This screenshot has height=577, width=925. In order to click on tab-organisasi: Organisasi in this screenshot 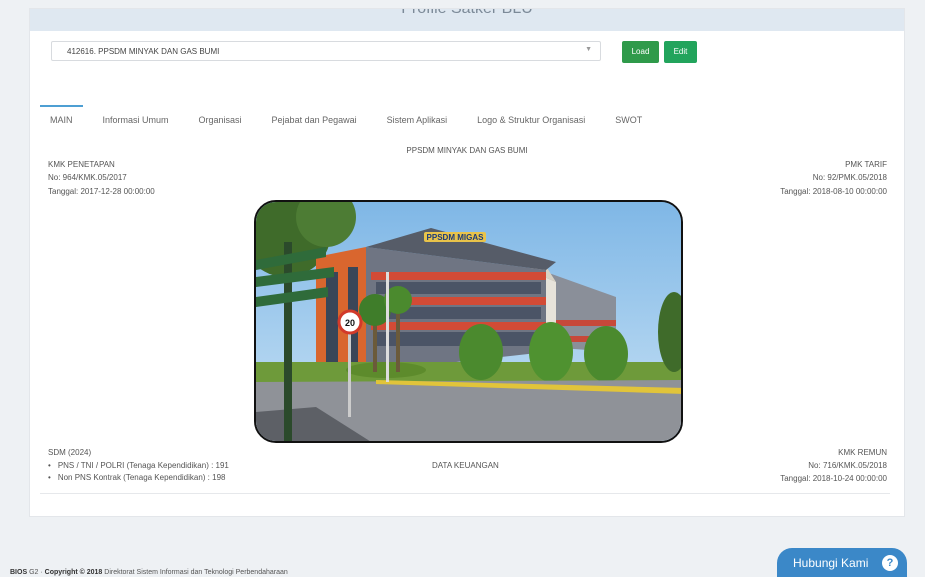, I will do `click(220, 119)`.